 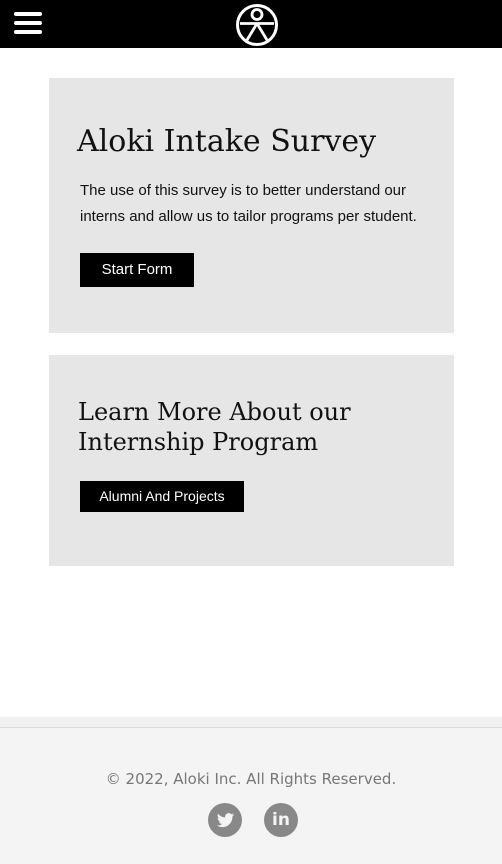 I want to click on linkedin-glyph: in, so click(x=281, y=820).